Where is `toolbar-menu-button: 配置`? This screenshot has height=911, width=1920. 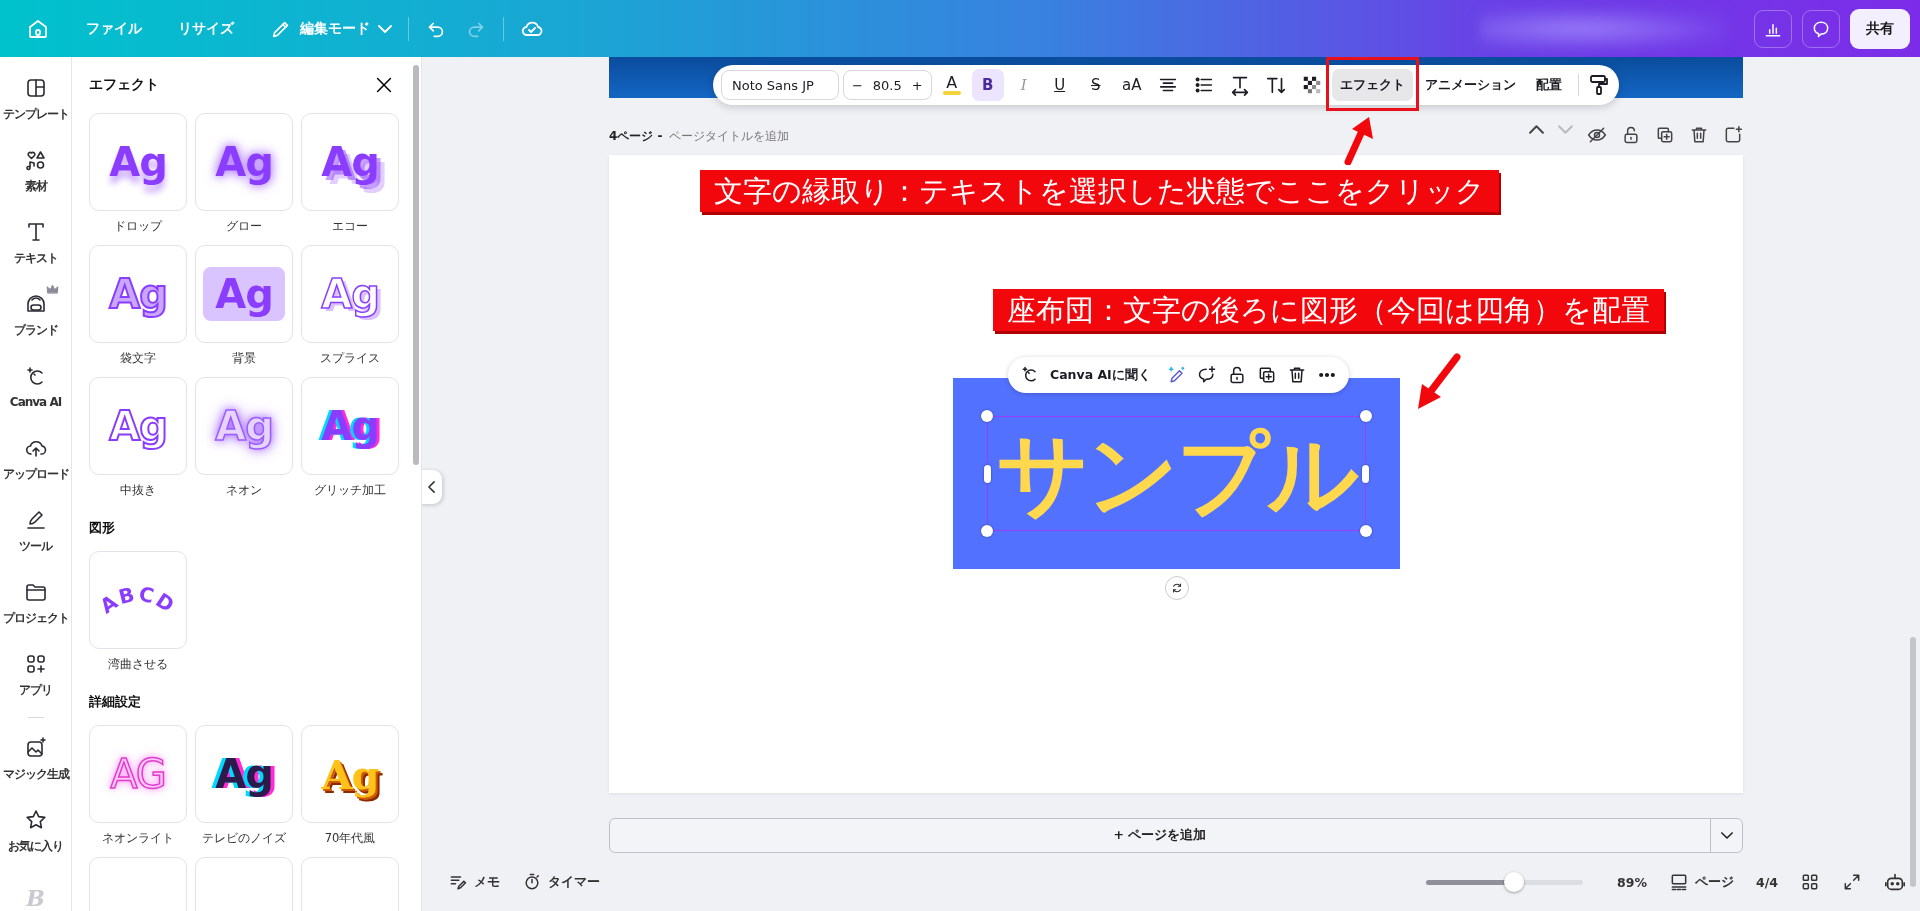 toolbar-menu-button: 配置 is located at coordinates (1548, 85).